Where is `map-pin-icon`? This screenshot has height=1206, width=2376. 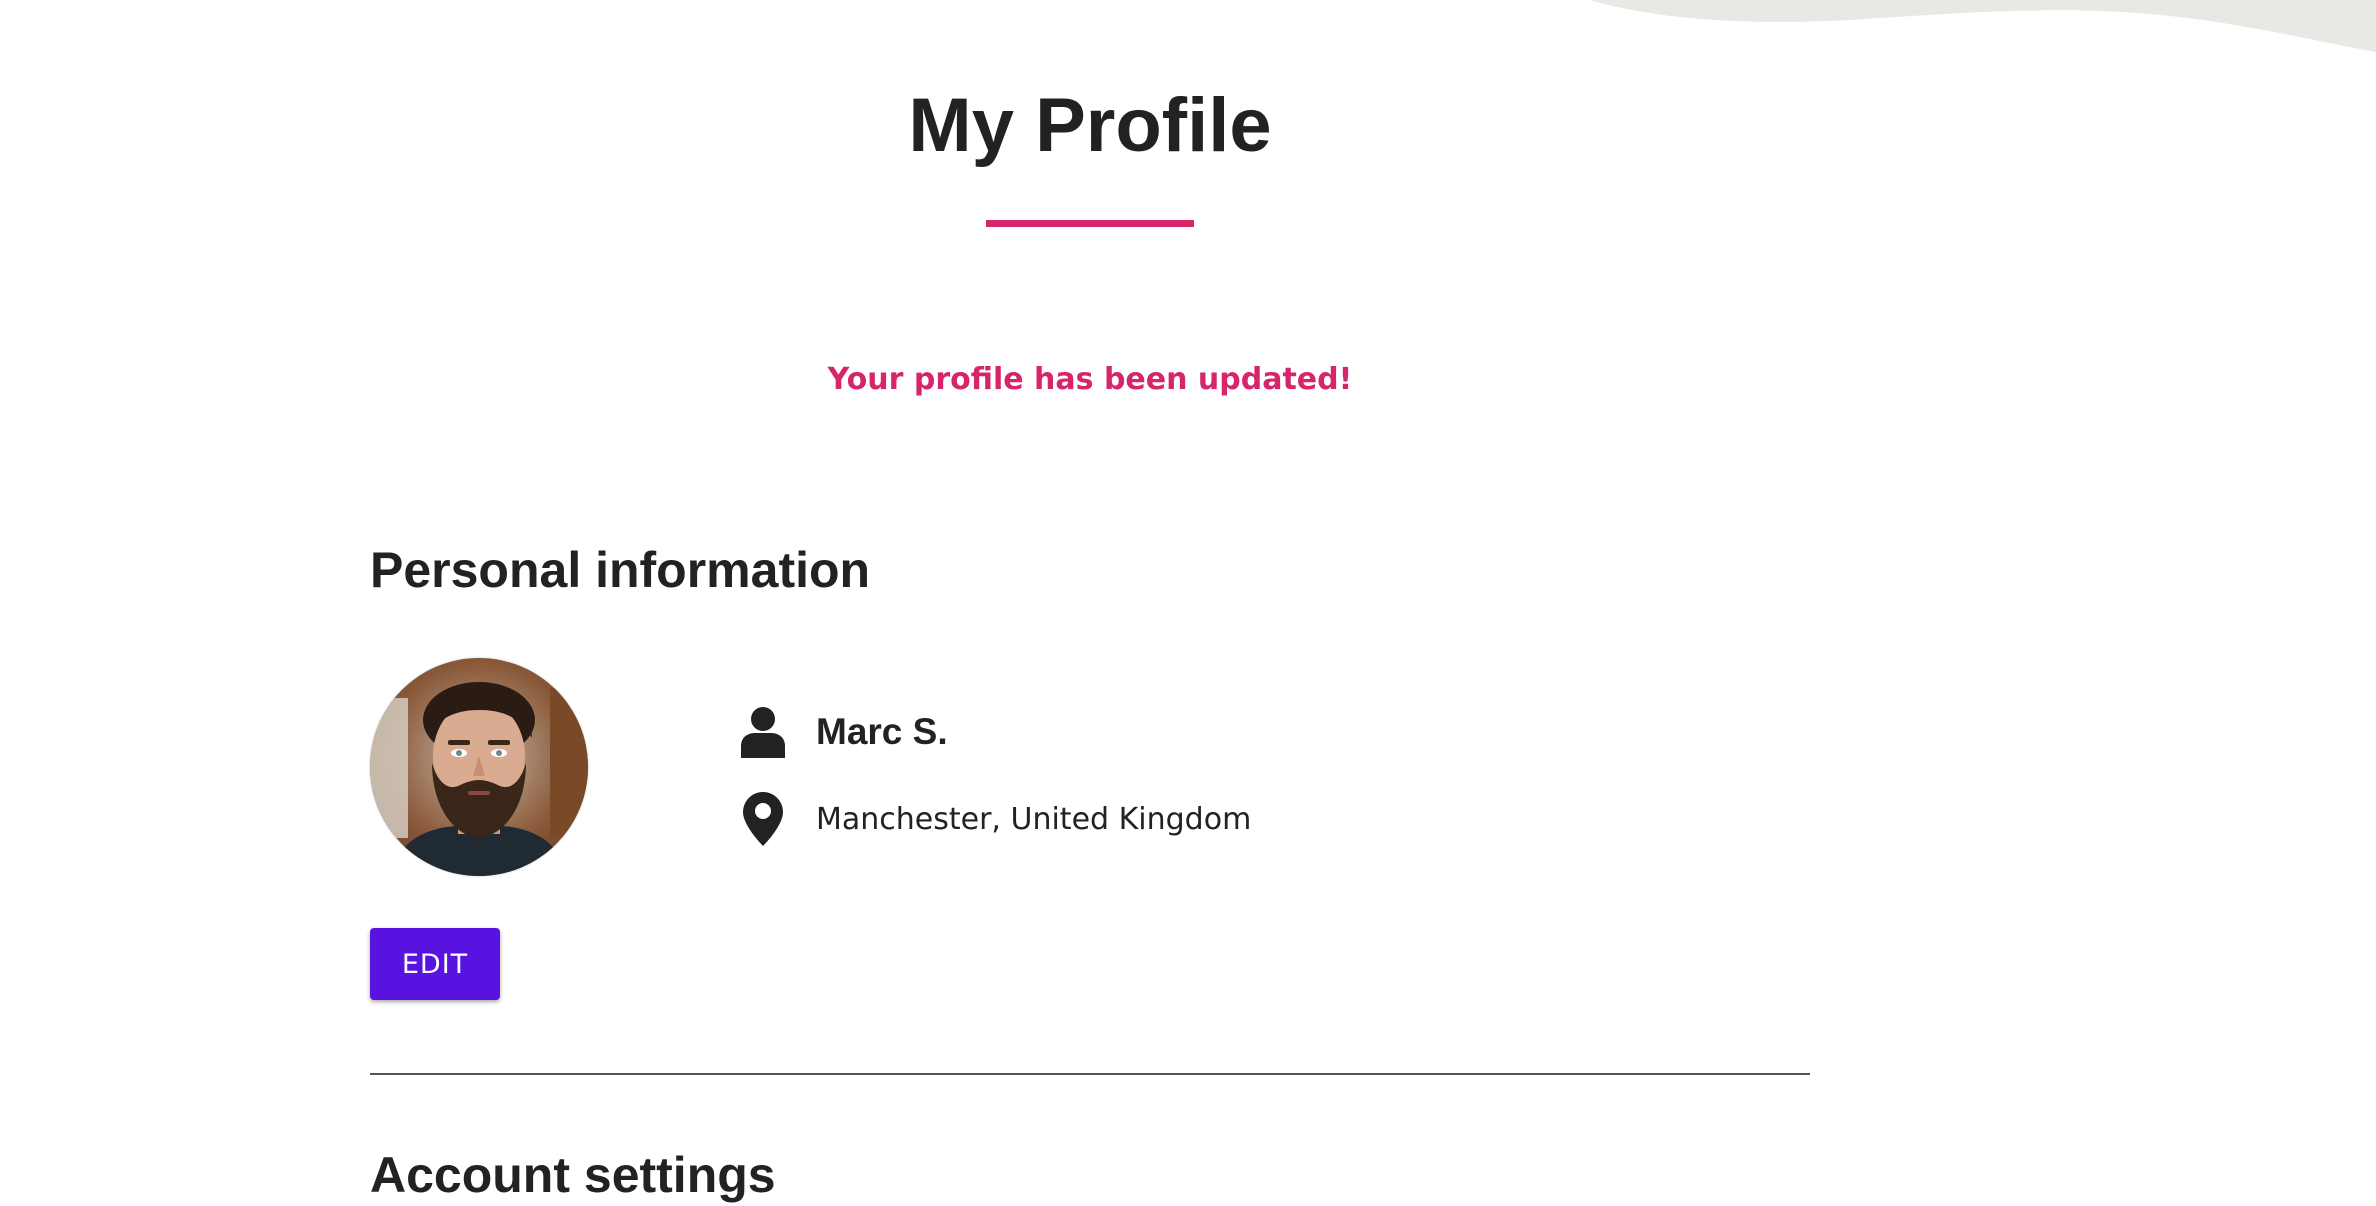 map-pin-icon is located at coordinates (763, 819).